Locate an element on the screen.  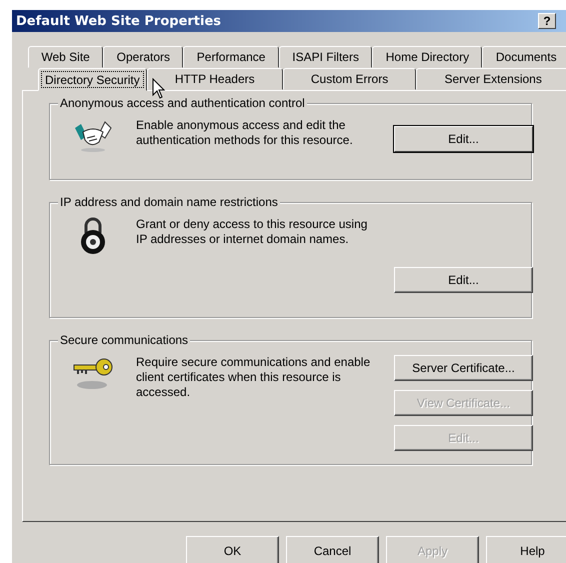
description-text: Require secure communications and enable client certificates when this resource is accessed. is located at coordinates (254, 378).